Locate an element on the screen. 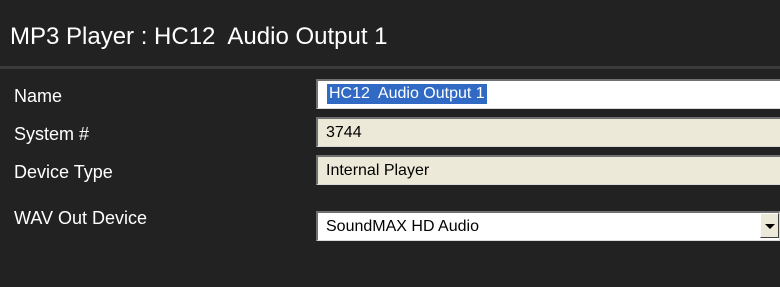 This screenshot has height=287, width=780. name-row: Name HC12 Audio Output 1 is located at coordinates (390, 95).